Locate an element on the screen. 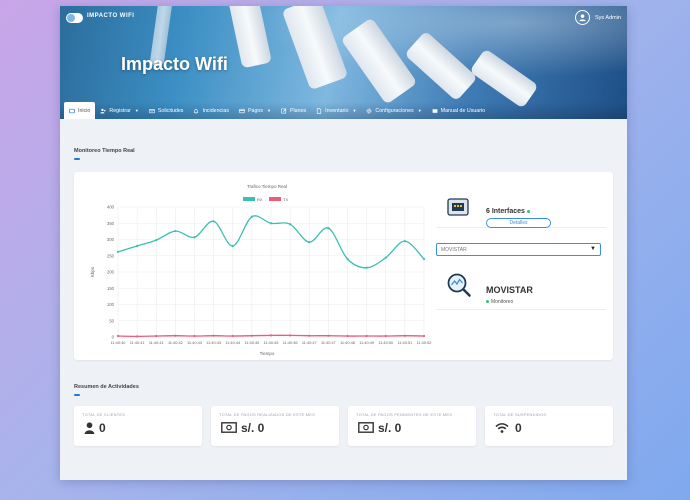 The image size is (690, 500). file-icon is located at coordinates (319, 110).